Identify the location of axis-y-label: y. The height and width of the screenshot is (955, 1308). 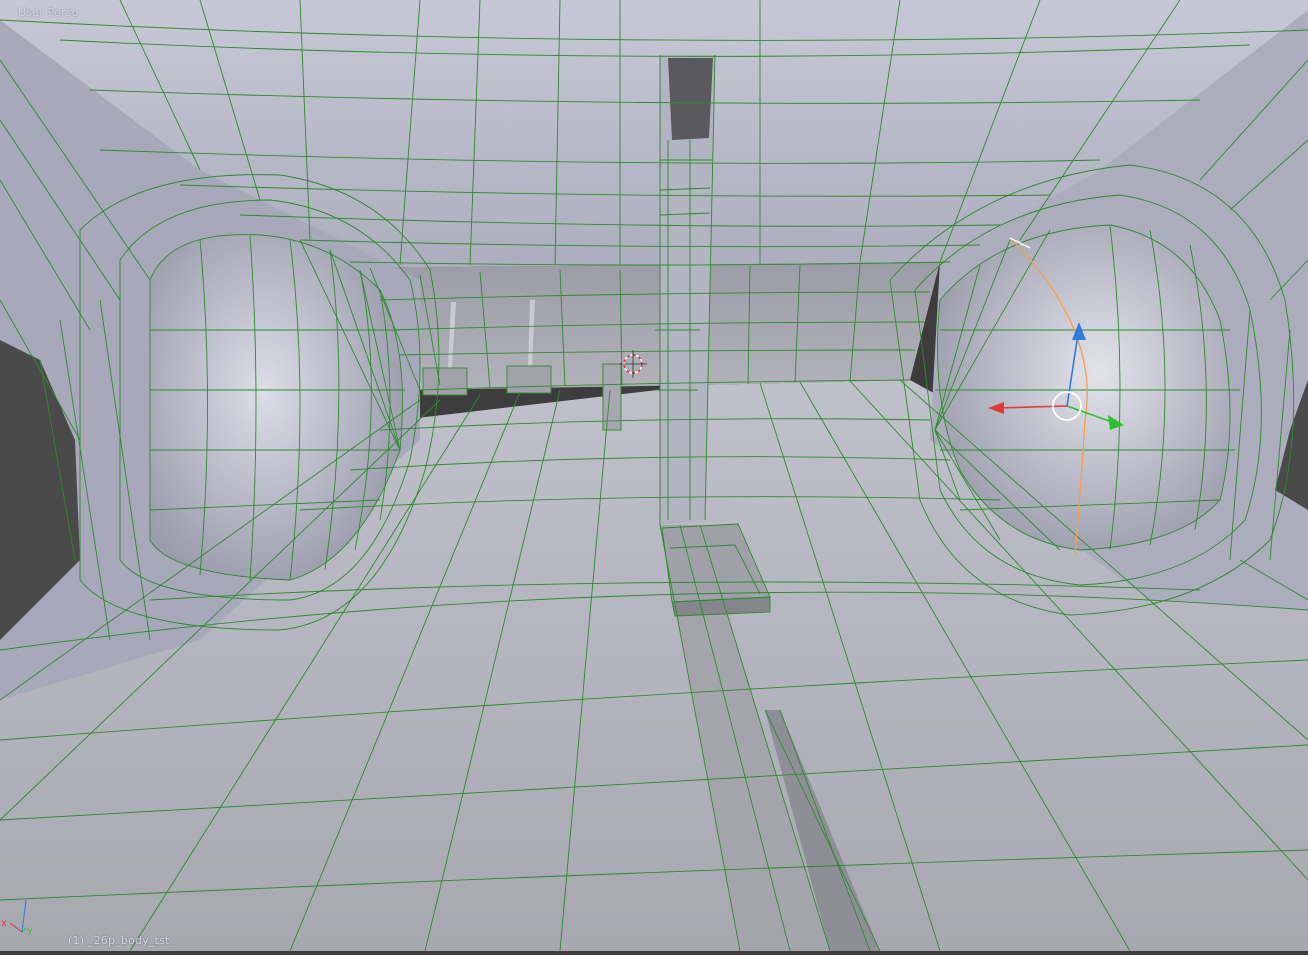
(30, 930).